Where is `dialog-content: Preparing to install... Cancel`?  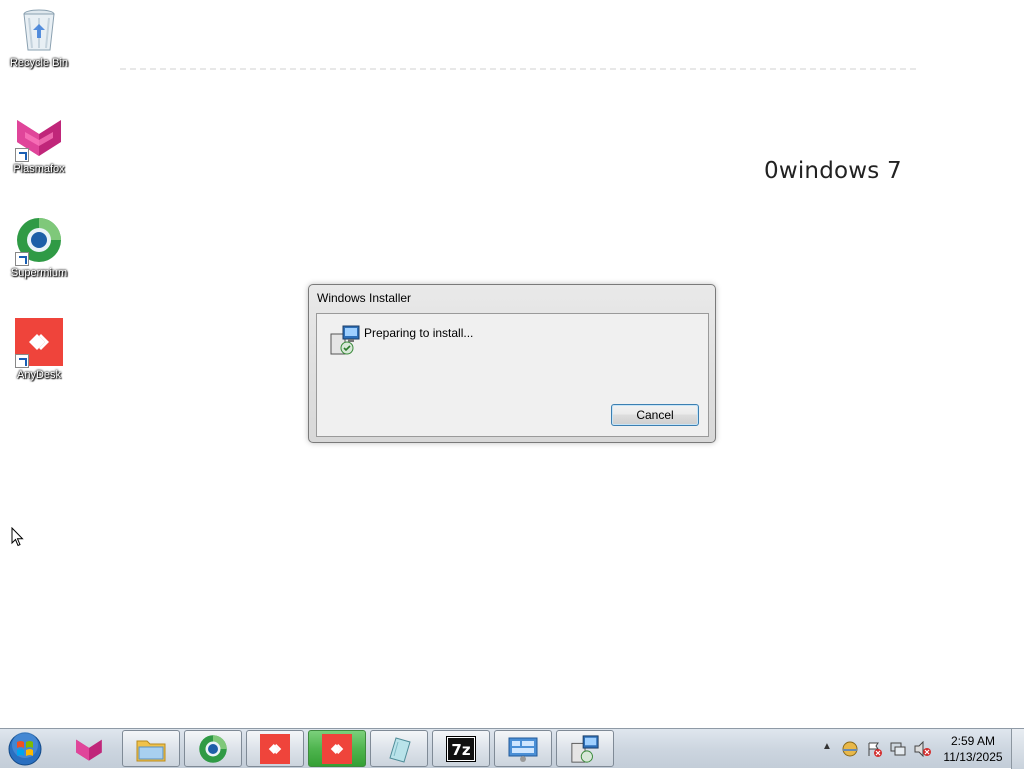
dialog-content: Preparing to install... Cancel is located at coordinates (512, 375).